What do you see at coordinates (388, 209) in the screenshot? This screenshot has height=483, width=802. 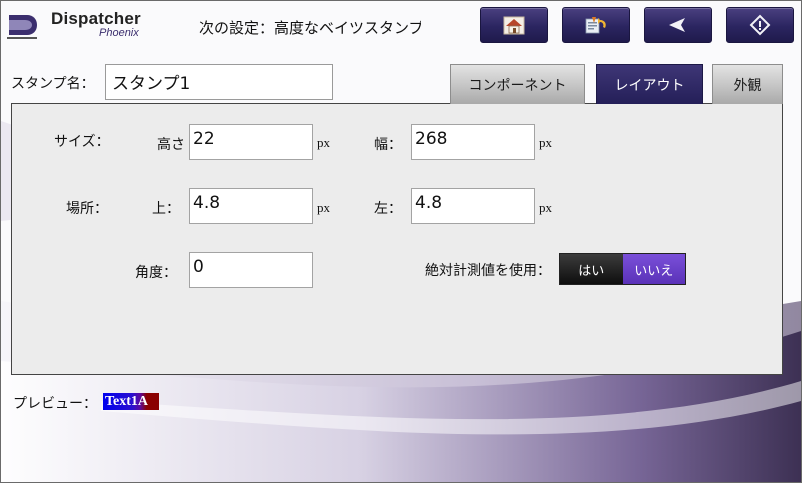 I see `left-label: 左：` at bounding box center [388, 209].